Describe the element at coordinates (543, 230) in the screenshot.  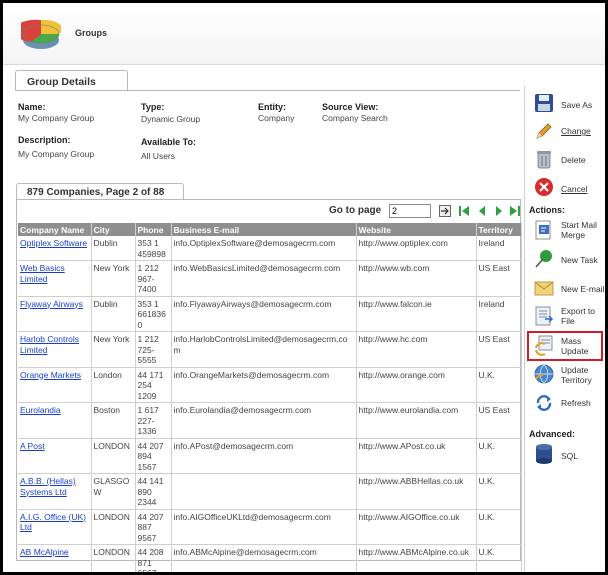
I see `mail-merge-icon` at that location.